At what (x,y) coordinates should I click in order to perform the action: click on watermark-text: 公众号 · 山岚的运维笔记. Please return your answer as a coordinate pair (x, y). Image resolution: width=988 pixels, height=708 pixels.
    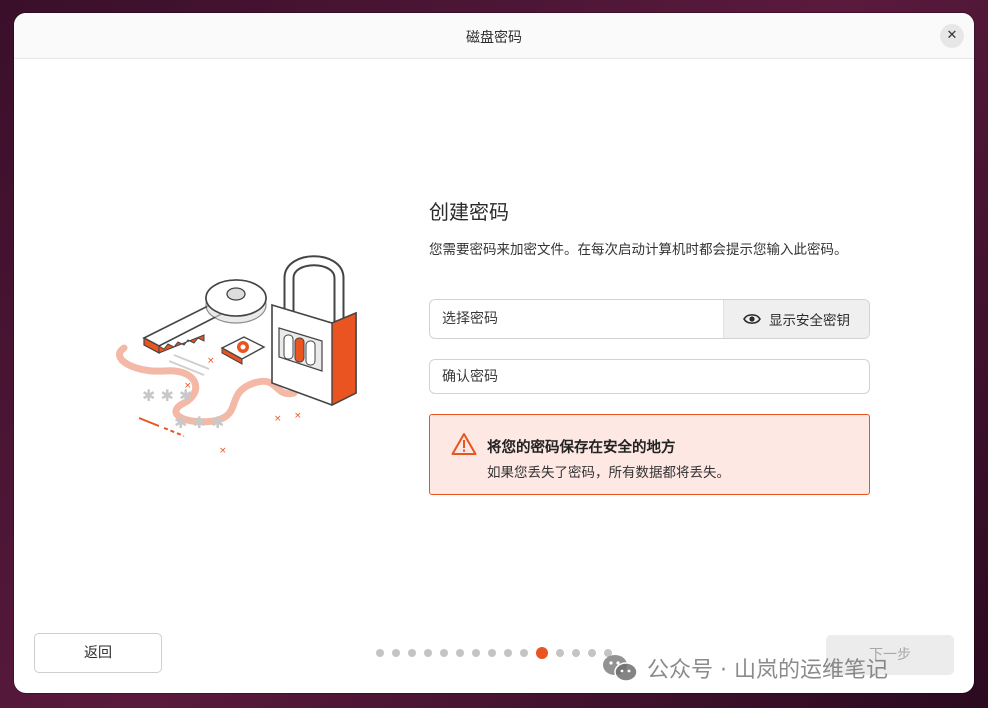
    Looking at the image, I should click on (767, 670).